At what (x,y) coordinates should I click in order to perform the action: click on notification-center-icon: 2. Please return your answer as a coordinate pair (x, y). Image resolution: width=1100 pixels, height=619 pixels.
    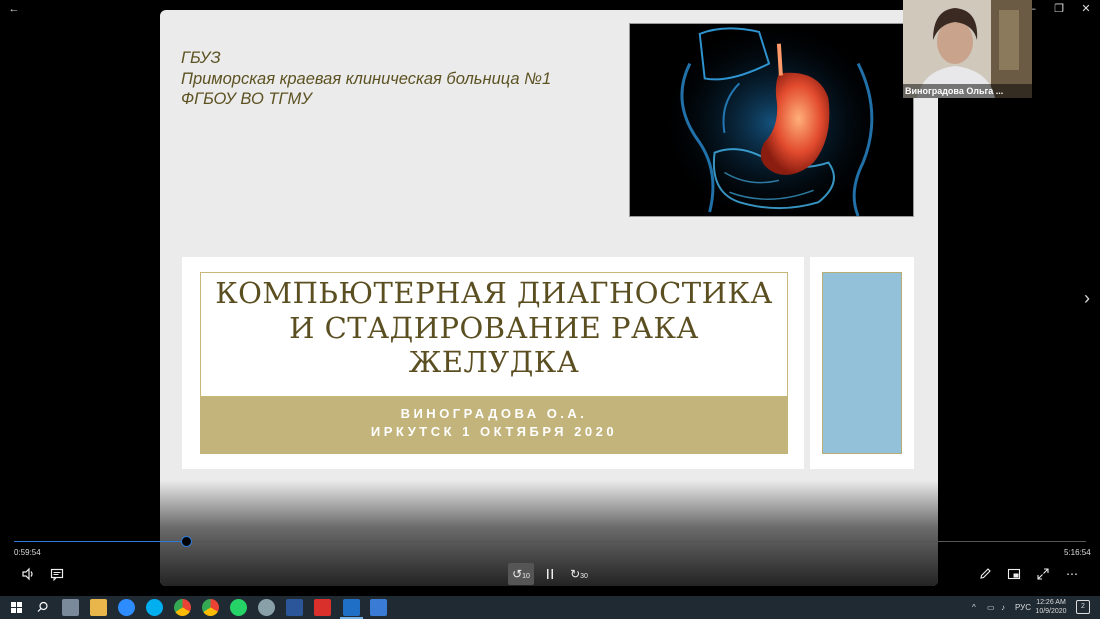
    Looking at the image, I should click on (1083, 607).